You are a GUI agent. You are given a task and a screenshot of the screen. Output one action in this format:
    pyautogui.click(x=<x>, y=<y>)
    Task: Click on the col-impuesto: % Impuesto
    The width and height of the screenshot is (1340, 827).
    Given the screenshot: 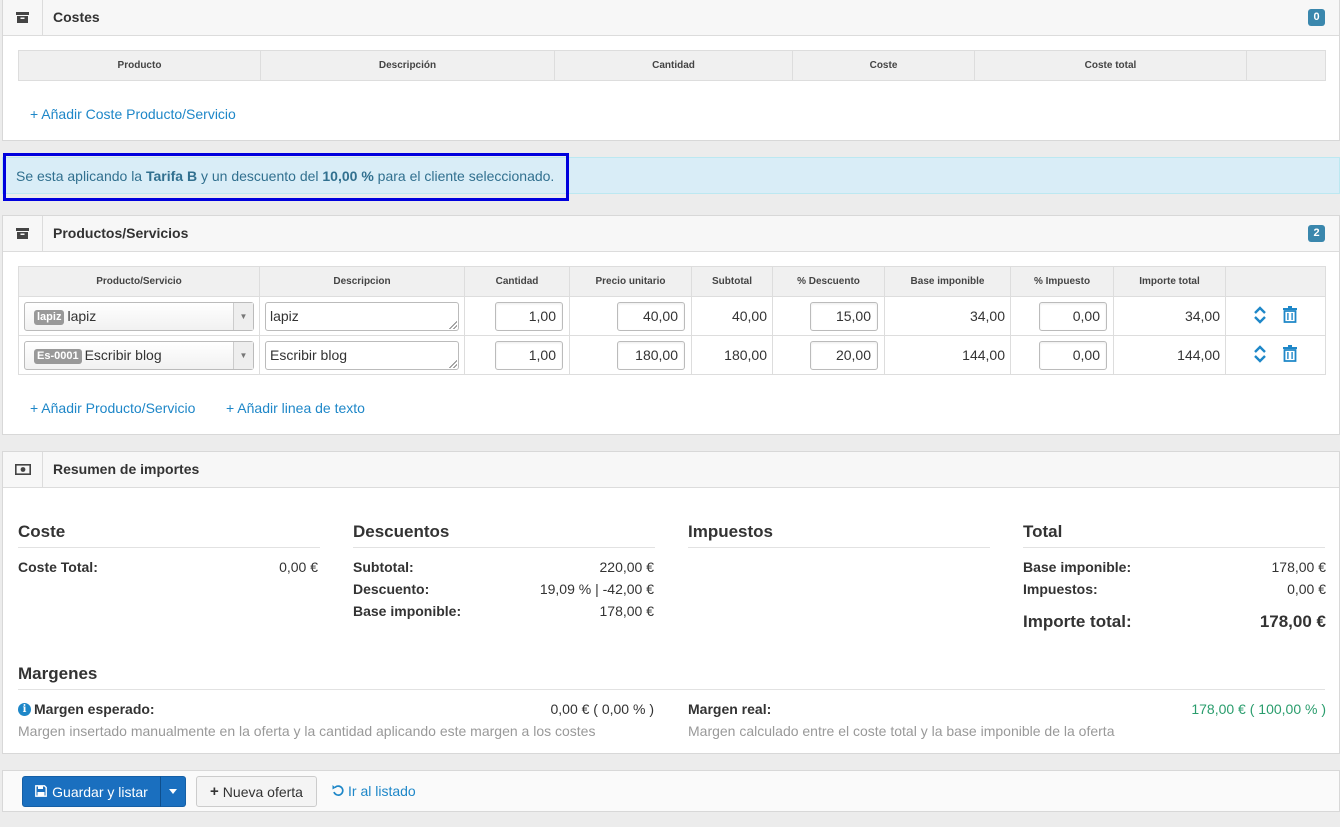 What is the action you would take?
    pyautogui.click(x=1062, y=281)
    